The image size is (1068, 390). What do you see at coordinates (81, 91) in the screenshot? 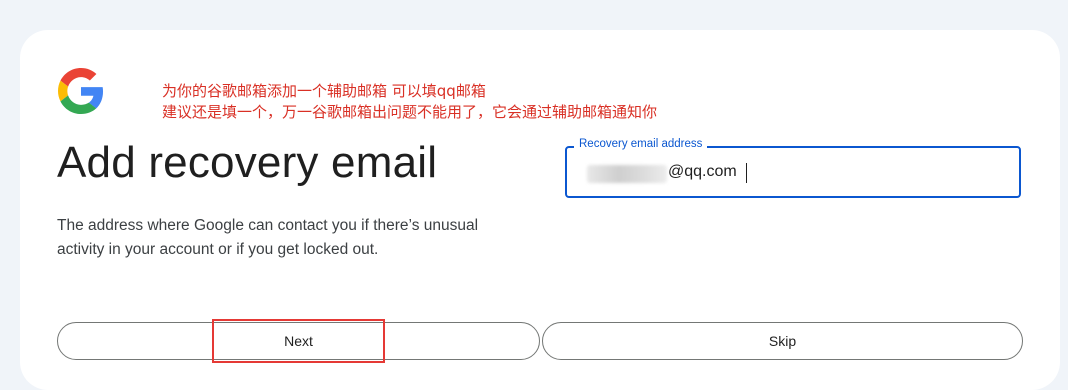
I see `google-logo-icon` at bounding box center [81, 91].